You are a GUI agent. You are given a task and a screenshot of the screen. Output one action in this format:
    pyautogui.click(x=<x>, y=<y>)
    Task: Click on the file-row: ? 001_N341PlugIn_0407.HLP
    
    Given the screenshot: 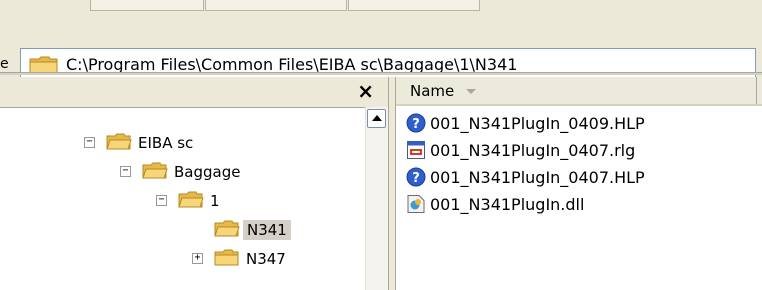 What is the action you would take?
    pyautogui.click(x=556, y=178)
    